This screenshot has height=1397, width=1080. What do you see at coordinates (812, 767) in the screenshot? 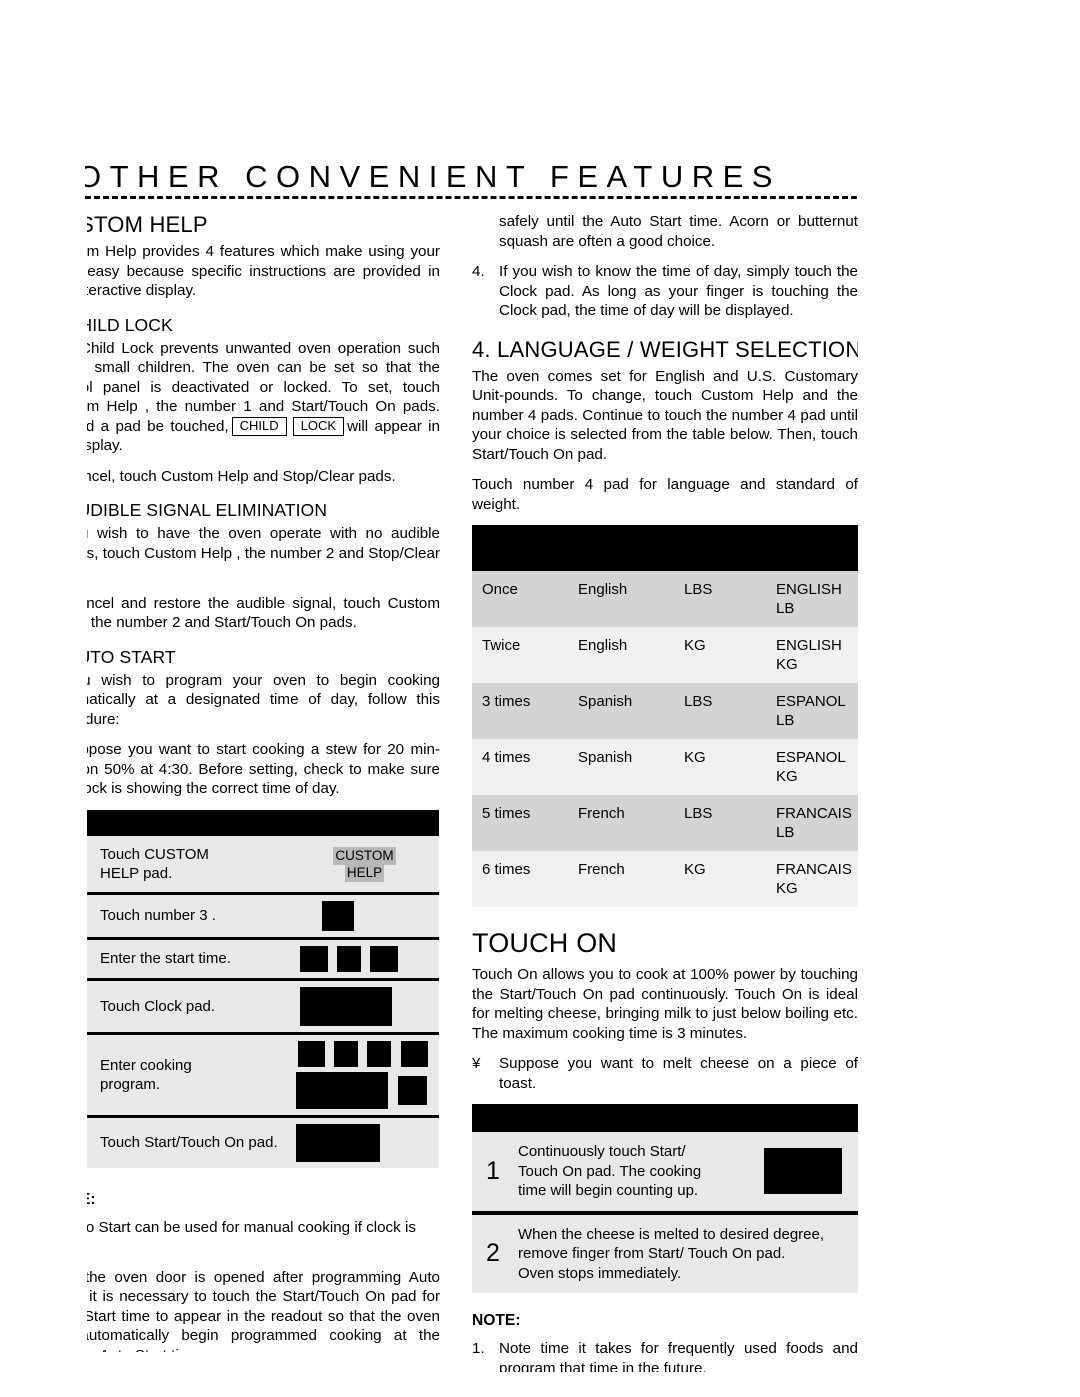
I see `cell-display: ESPANOL KG` at bounding box center [812, 767].